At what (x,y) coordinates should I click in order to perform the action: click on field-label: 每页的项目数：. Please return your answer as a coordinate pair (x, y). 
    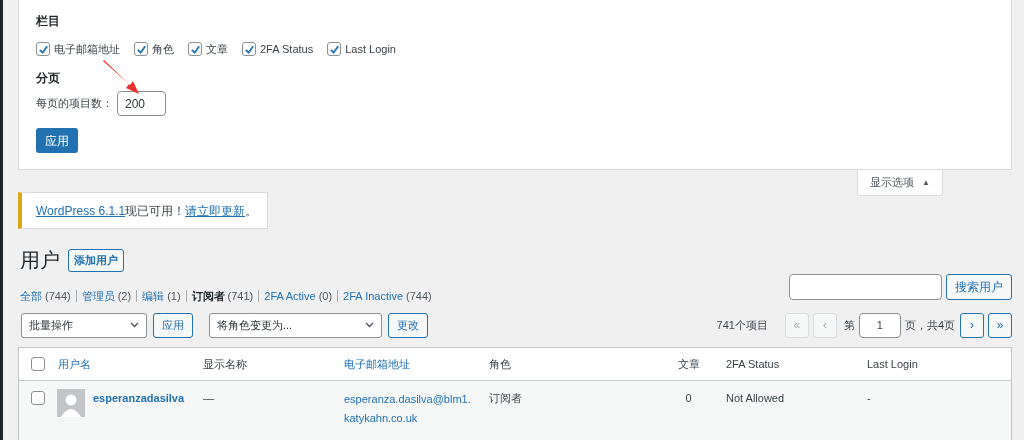
    Looking at the image, I should click on (74, 104).